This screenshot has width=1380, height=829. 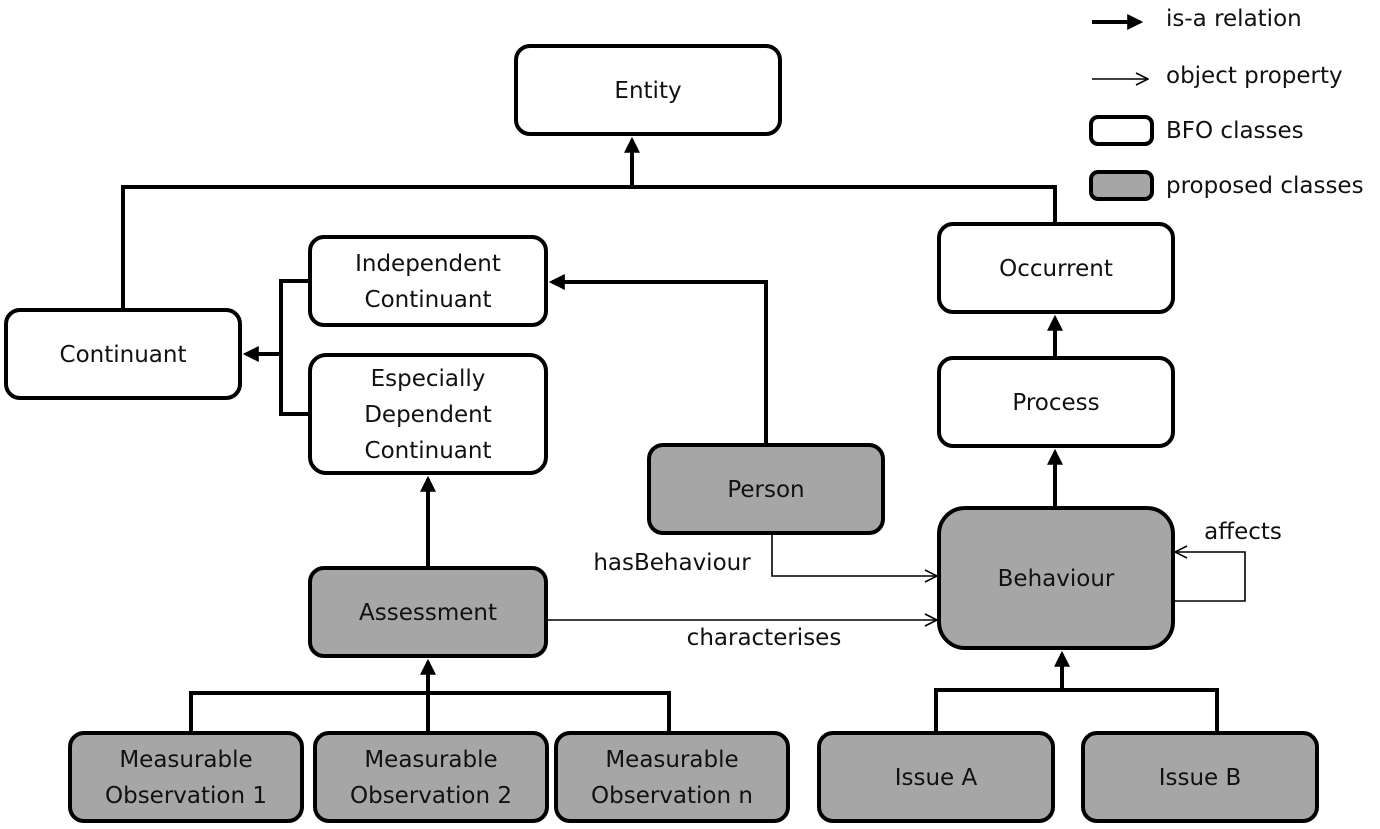 What do you see at coordinates (431, 777) in the screenshot?
I see `node-measurable-observation-2: Measurable Observation 2` at bounding box center [431, 777].